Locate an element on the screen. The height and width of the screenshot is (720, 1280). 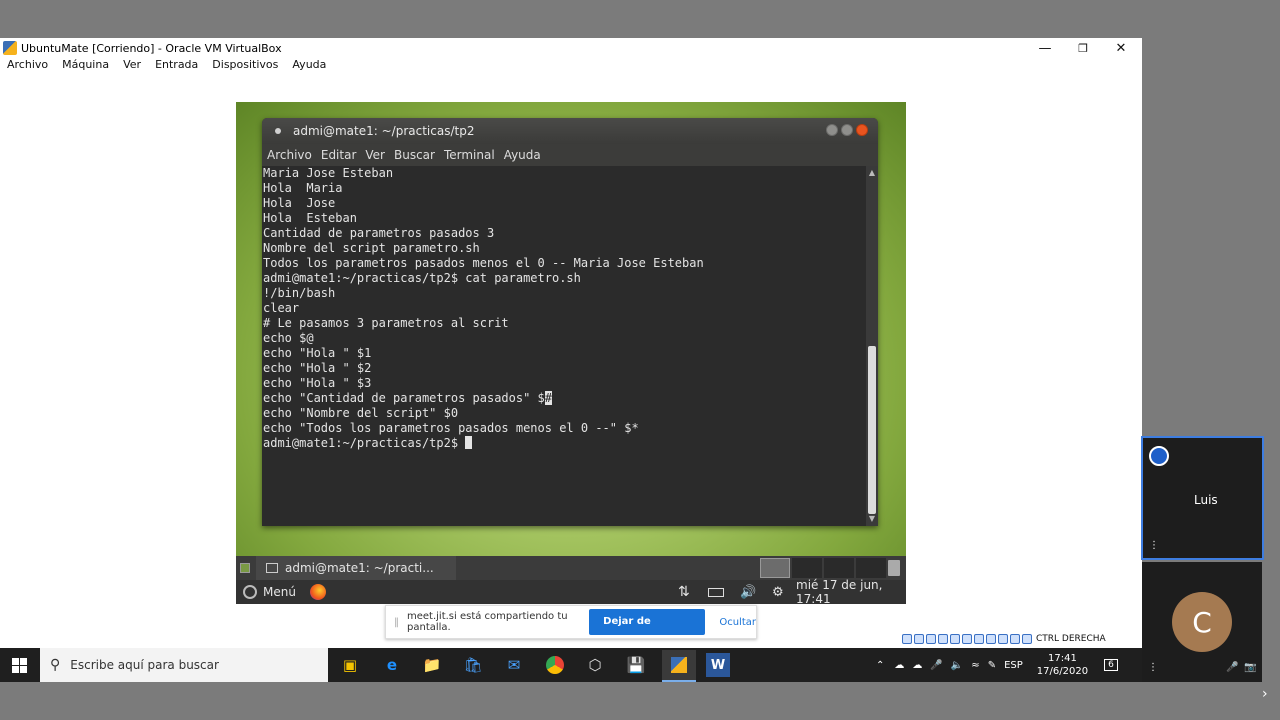
volume-icon: 🔊 is located at coordinates (748, 592).